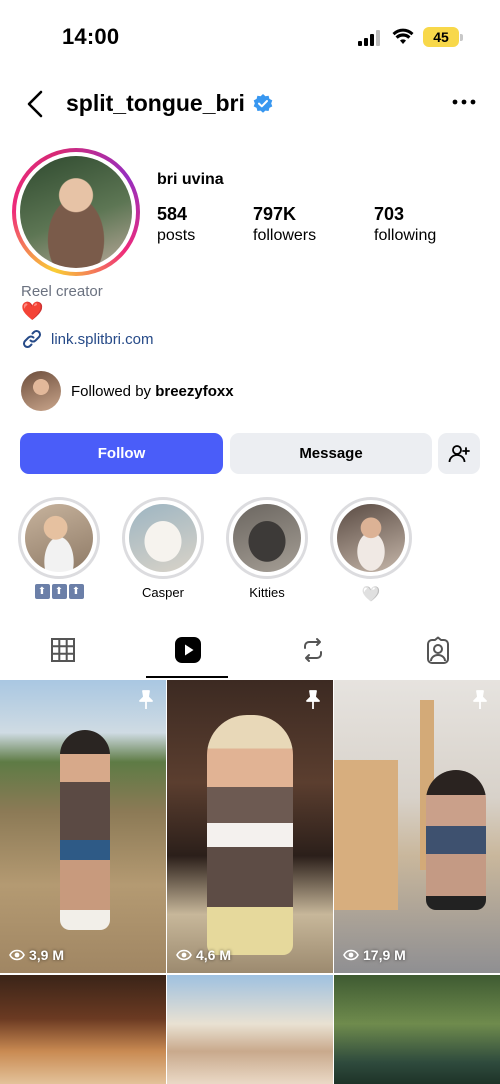 The image size is (500, 1084). I want to click on tab-grid, so click(62, 650).